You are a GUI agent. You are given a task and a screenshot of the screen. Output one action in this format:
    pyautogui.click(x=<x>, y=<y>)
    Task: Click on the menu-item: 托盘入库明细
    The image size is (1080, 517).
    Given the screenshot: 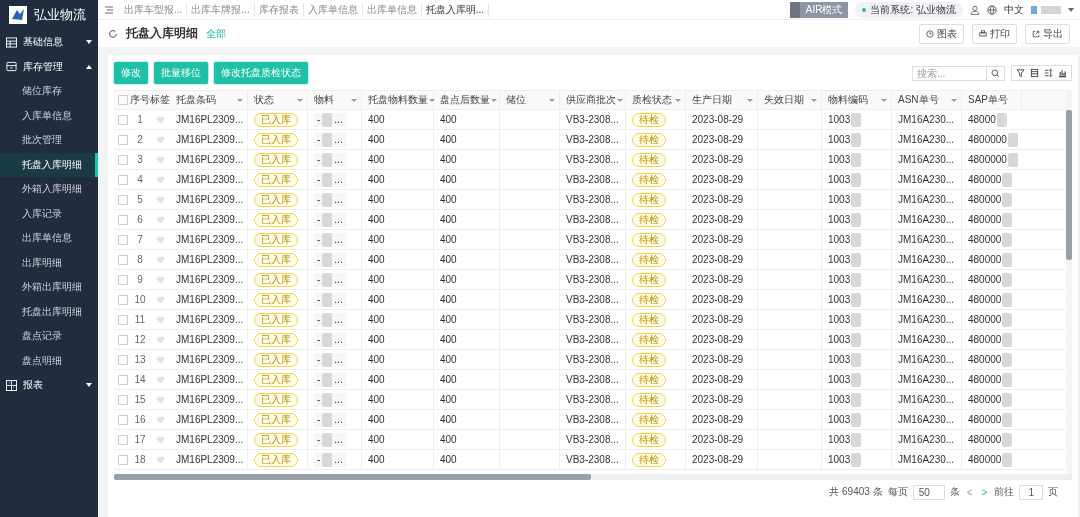 What is the action you would take?
    pyautogui.click(x=49, y=164)
    